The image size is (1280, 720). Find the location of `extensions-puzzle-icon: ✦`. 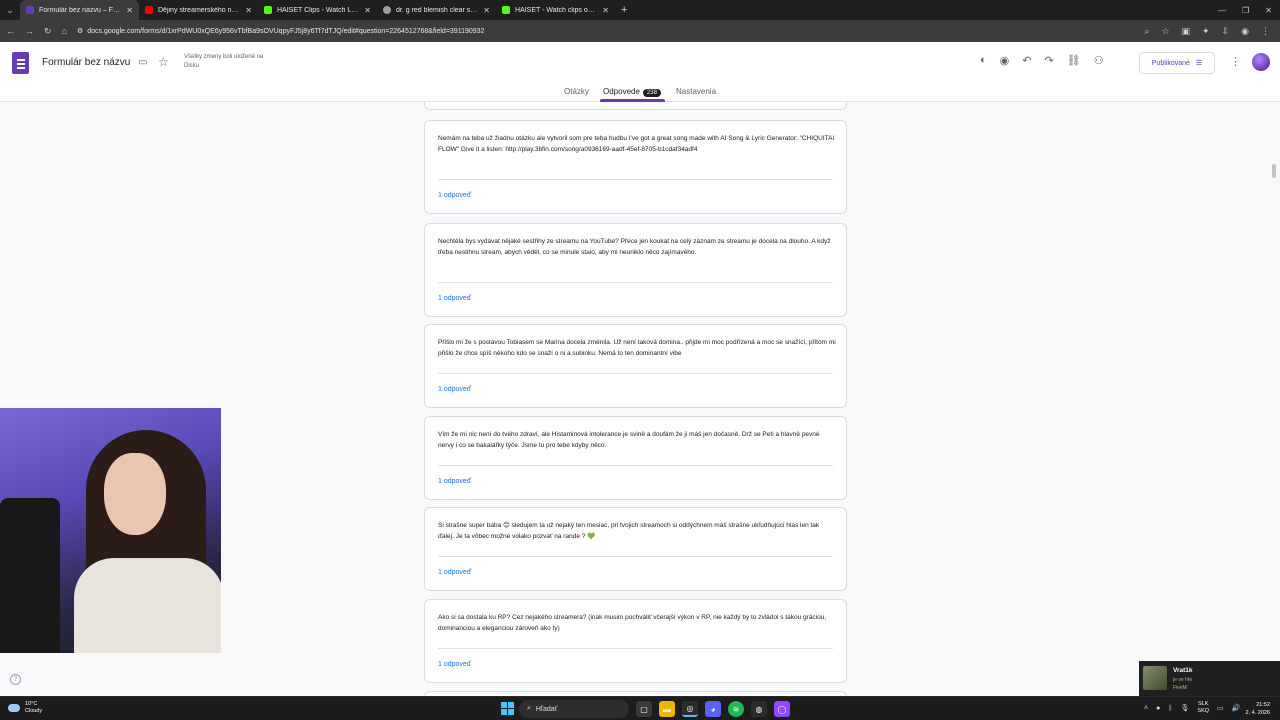

extensions-puzzle-icon: ✦ is located at coordinates (1206, 31).